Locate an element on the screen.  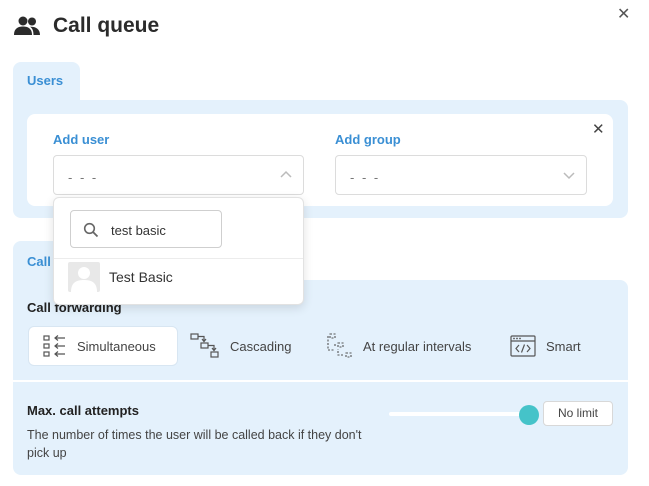
simultaneous-icon is located at coordinates (54, 346).